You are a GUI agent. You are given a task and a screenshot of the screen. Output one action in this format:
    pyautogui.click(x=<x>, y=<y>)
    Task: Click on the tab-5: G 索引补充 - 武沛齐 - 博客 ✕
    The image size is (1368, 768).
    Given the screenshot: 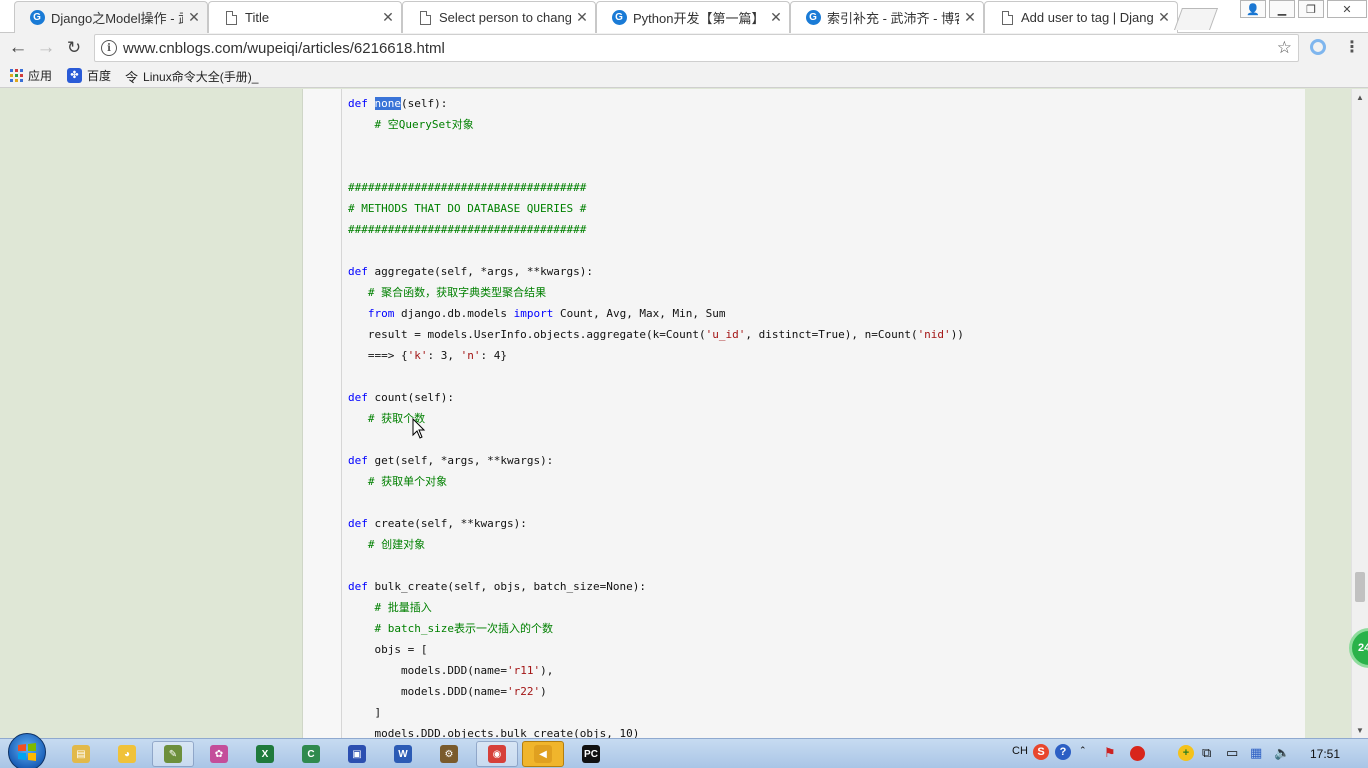 What is the action you would take?
    pyautogui.click(x=887, y=17)
    